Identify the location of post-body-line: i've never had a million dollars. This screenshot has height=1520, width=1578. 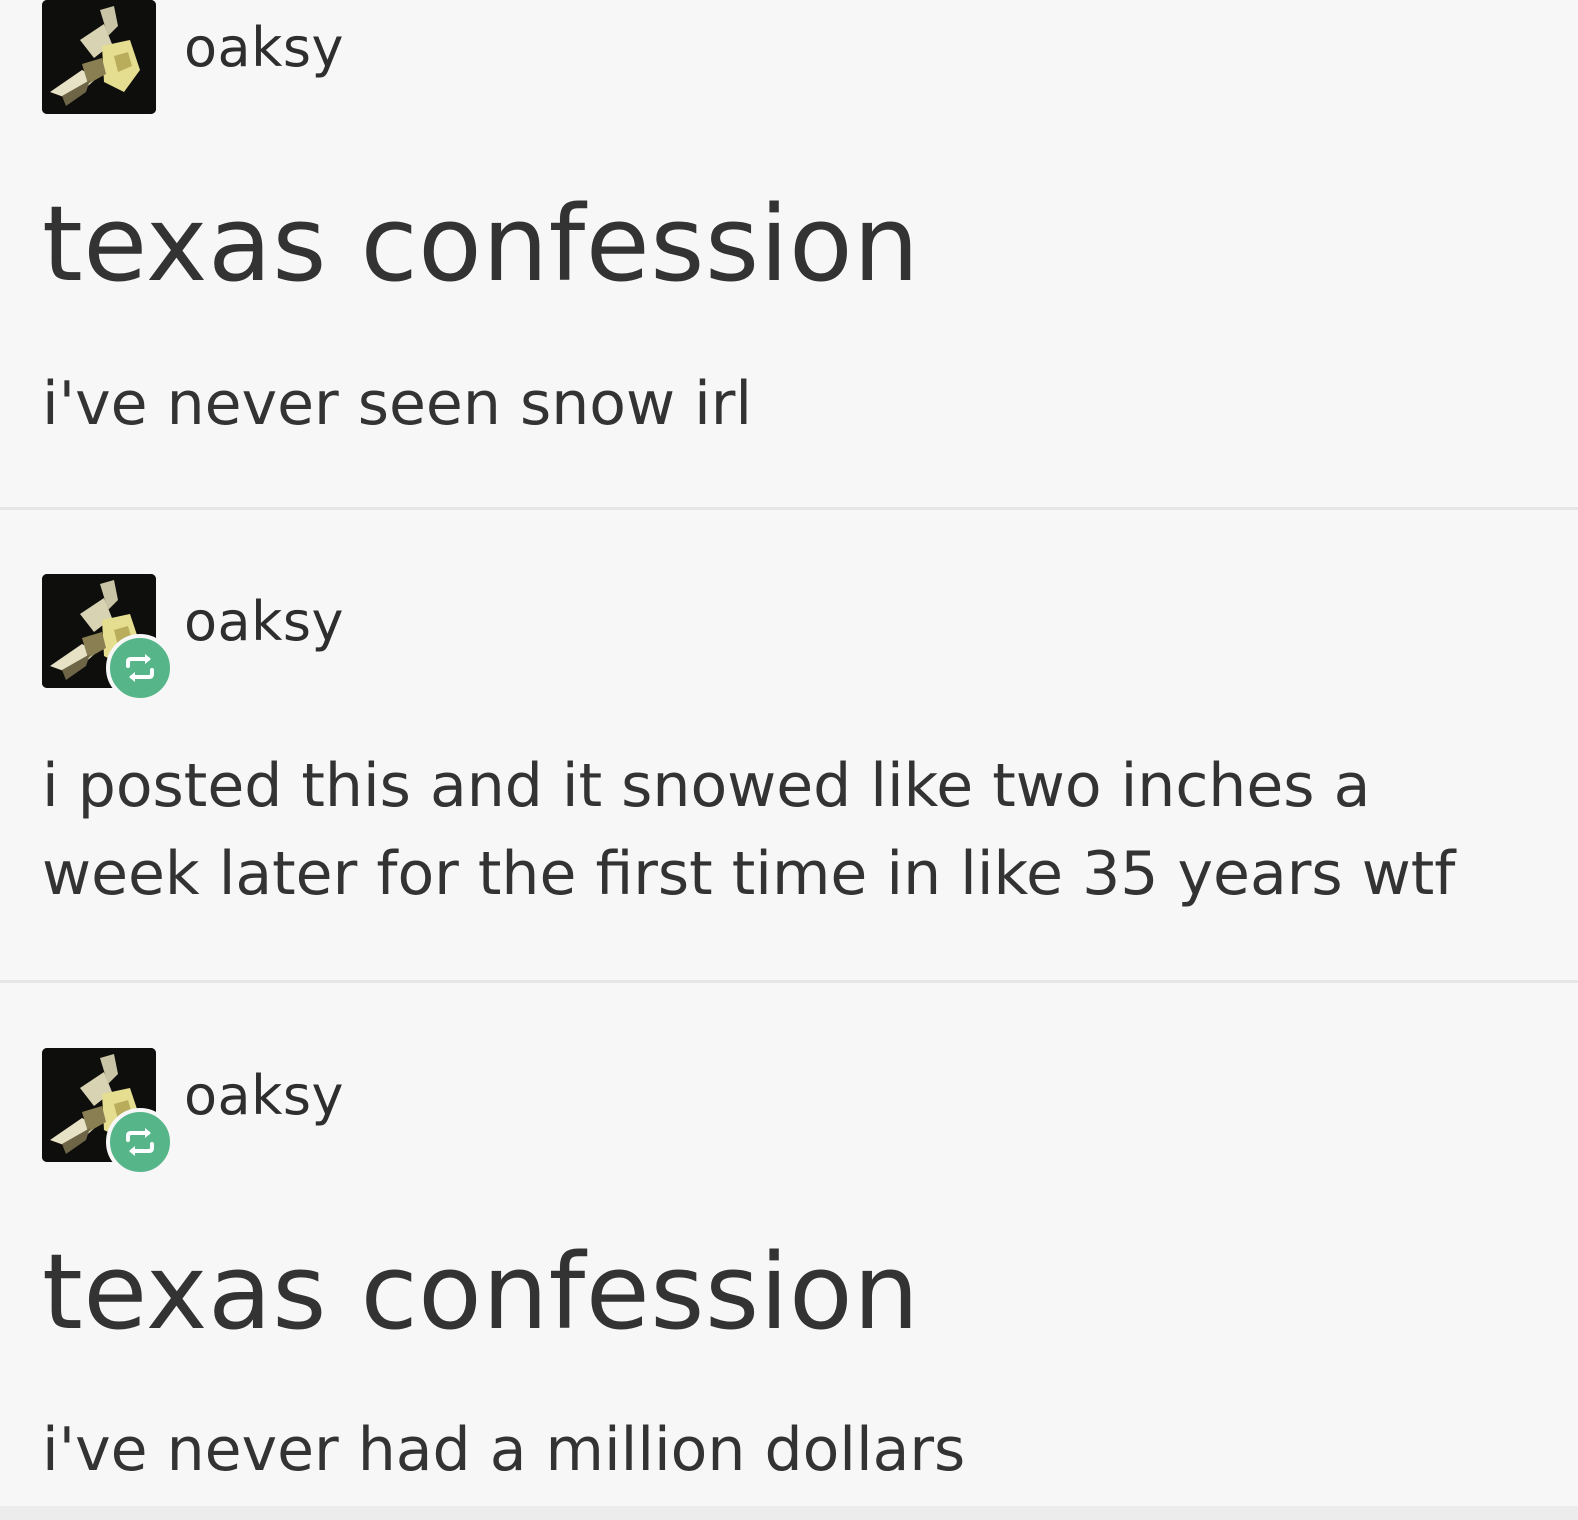
(504, 1450).